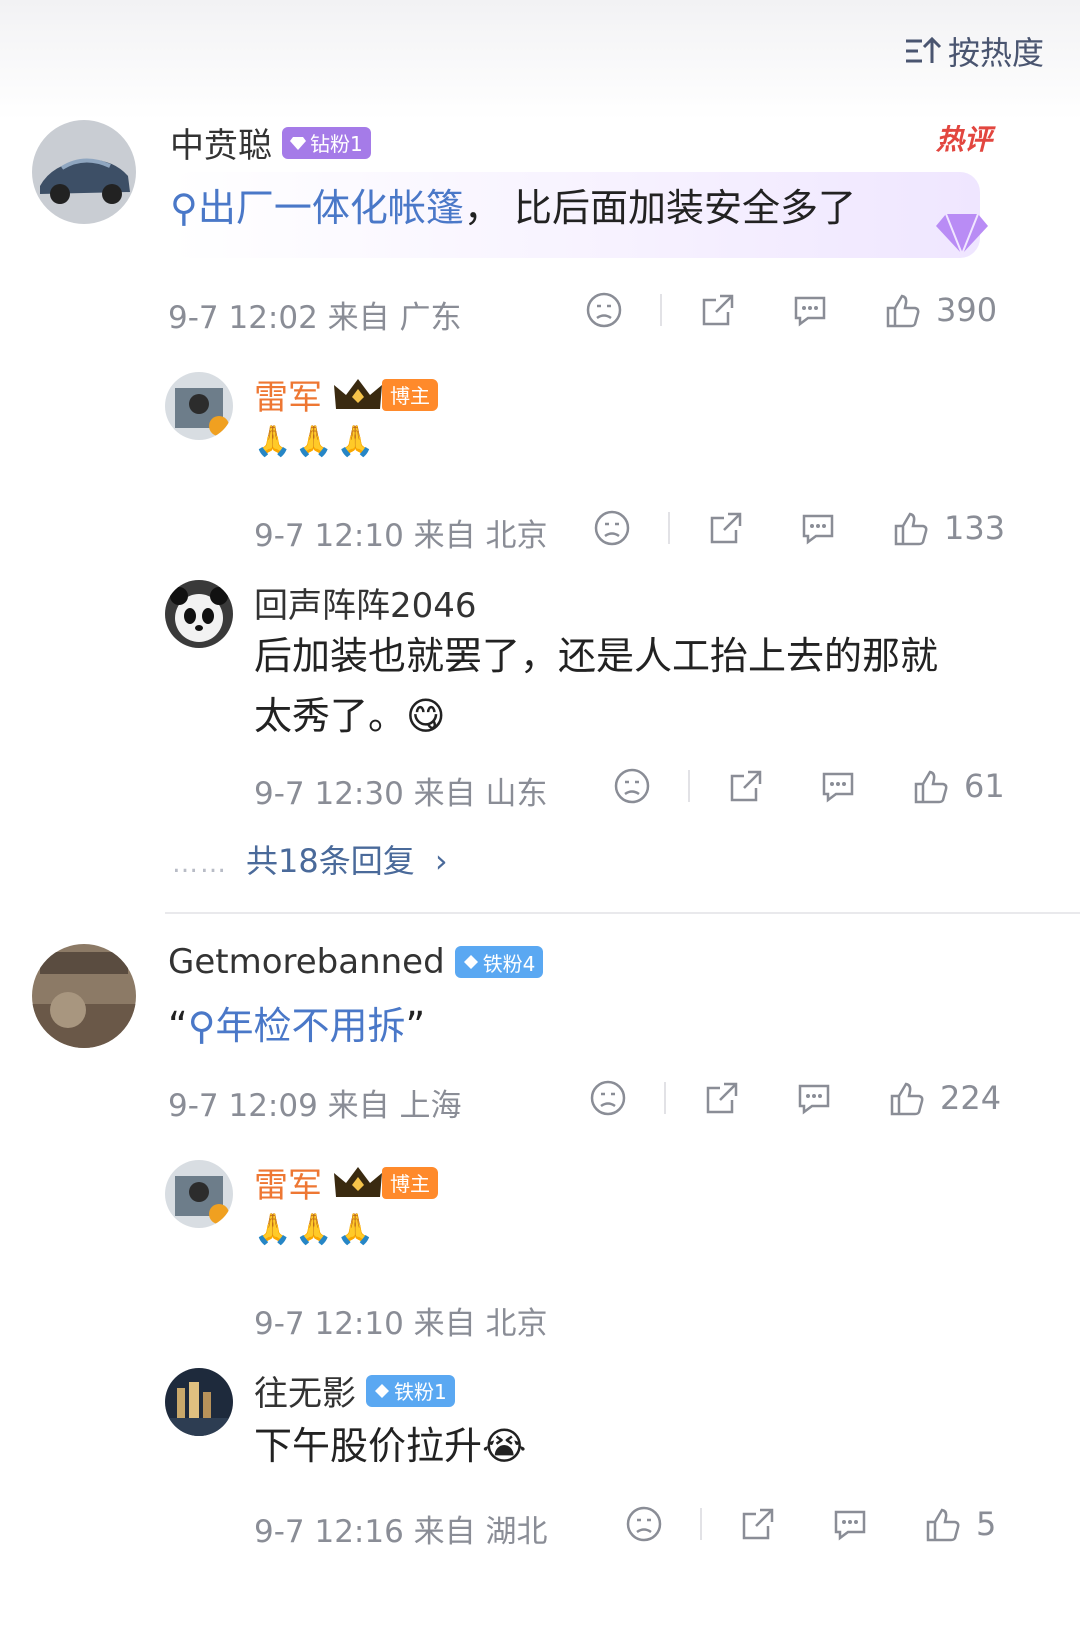 The height and width of the screenshot is (1643, 1080). I want to click on username-text: 往无影, so click(305, 1394).